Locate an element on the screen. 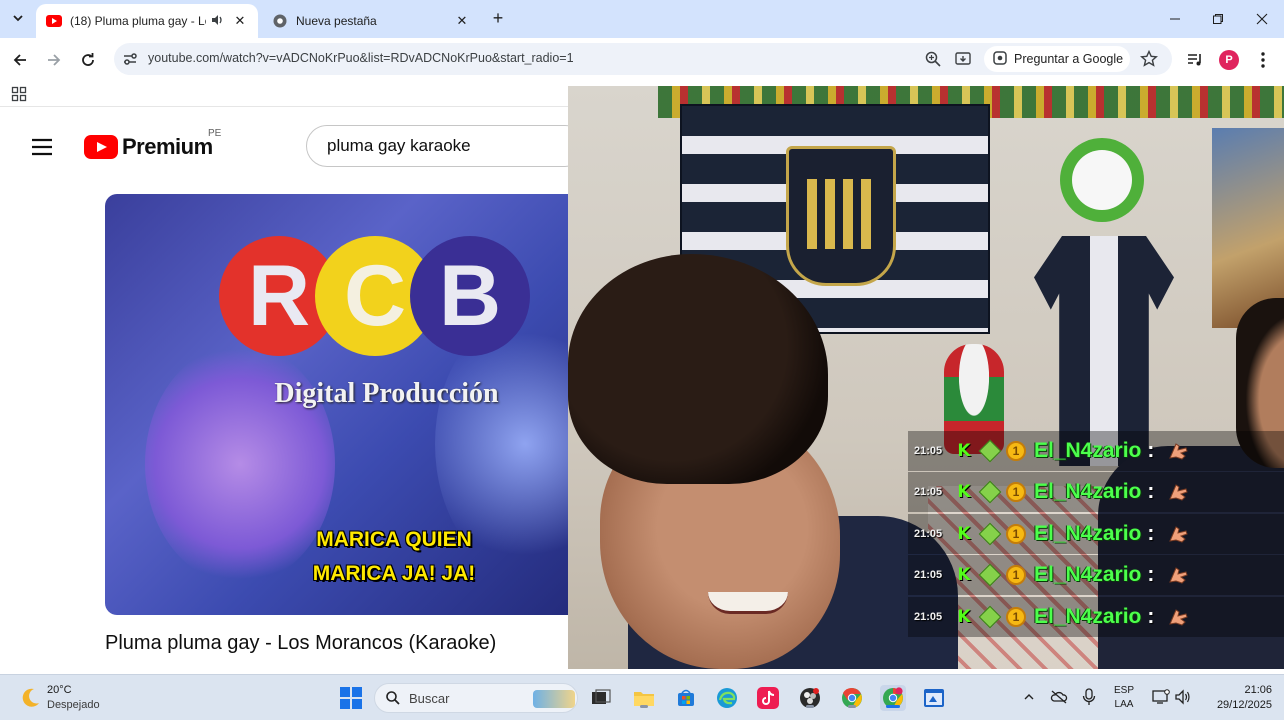  close-window-button is located at coordinates (1262, 19).